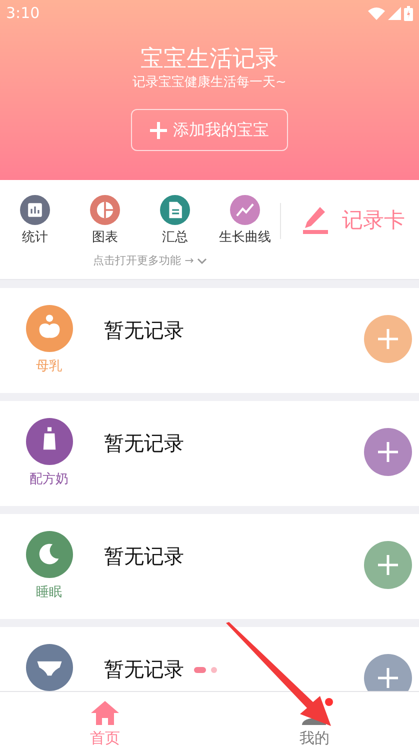 This screenshot has height=751, width=419. What do you see at coordinates (376, 13) in the screenshot?
I see `wifi-icon` at bounding box center [376, 13].